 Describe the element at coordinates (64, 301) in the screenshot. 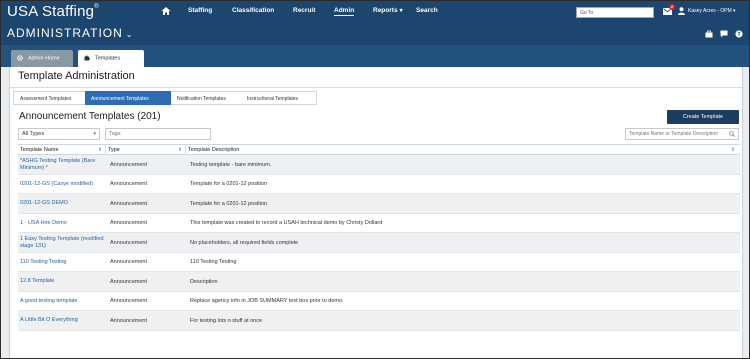

I see `template-name-link: A good testing template` at that location.